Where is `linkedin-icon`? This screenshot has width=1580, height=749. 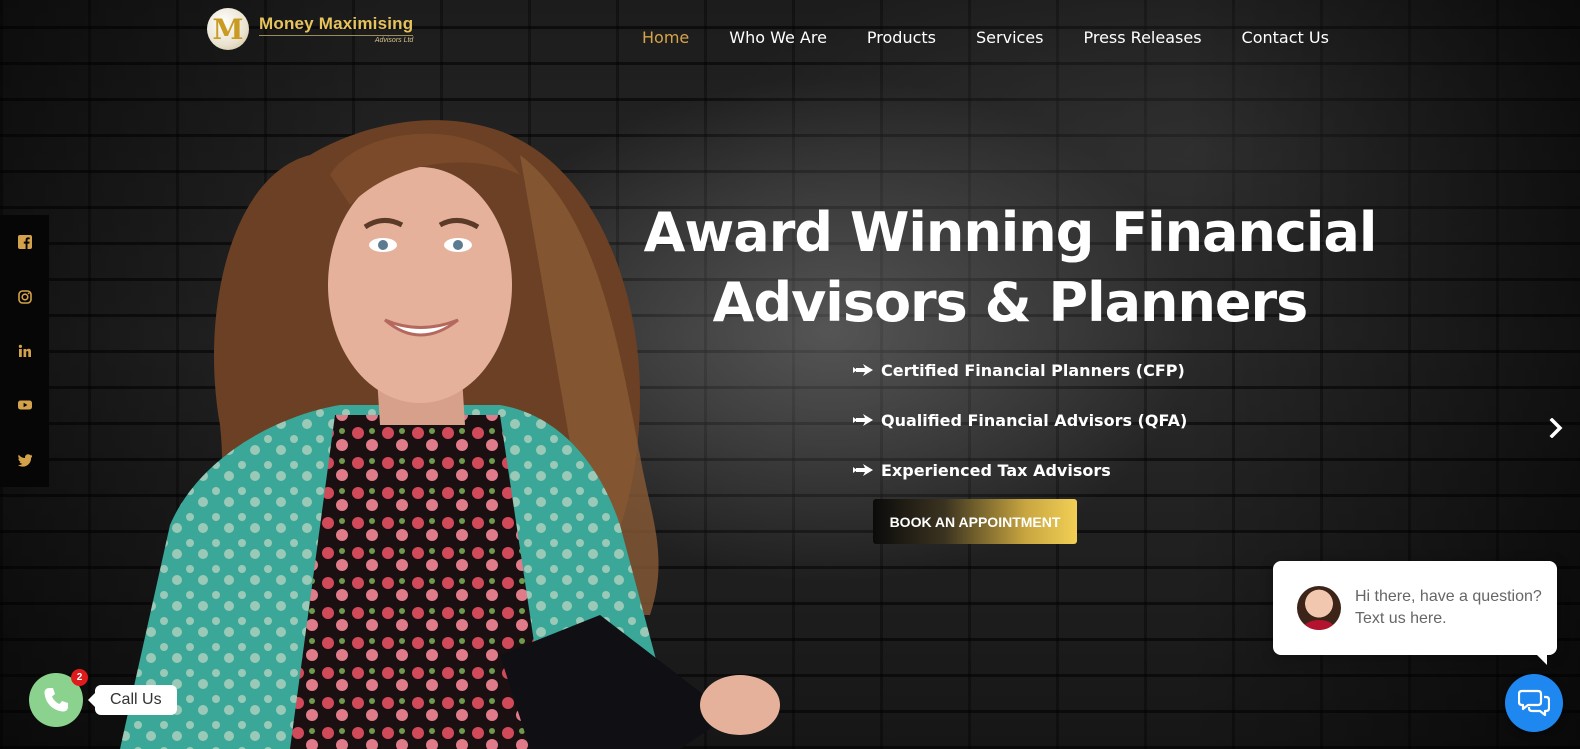
linkedin-icon is located at coordinates (25, 351).